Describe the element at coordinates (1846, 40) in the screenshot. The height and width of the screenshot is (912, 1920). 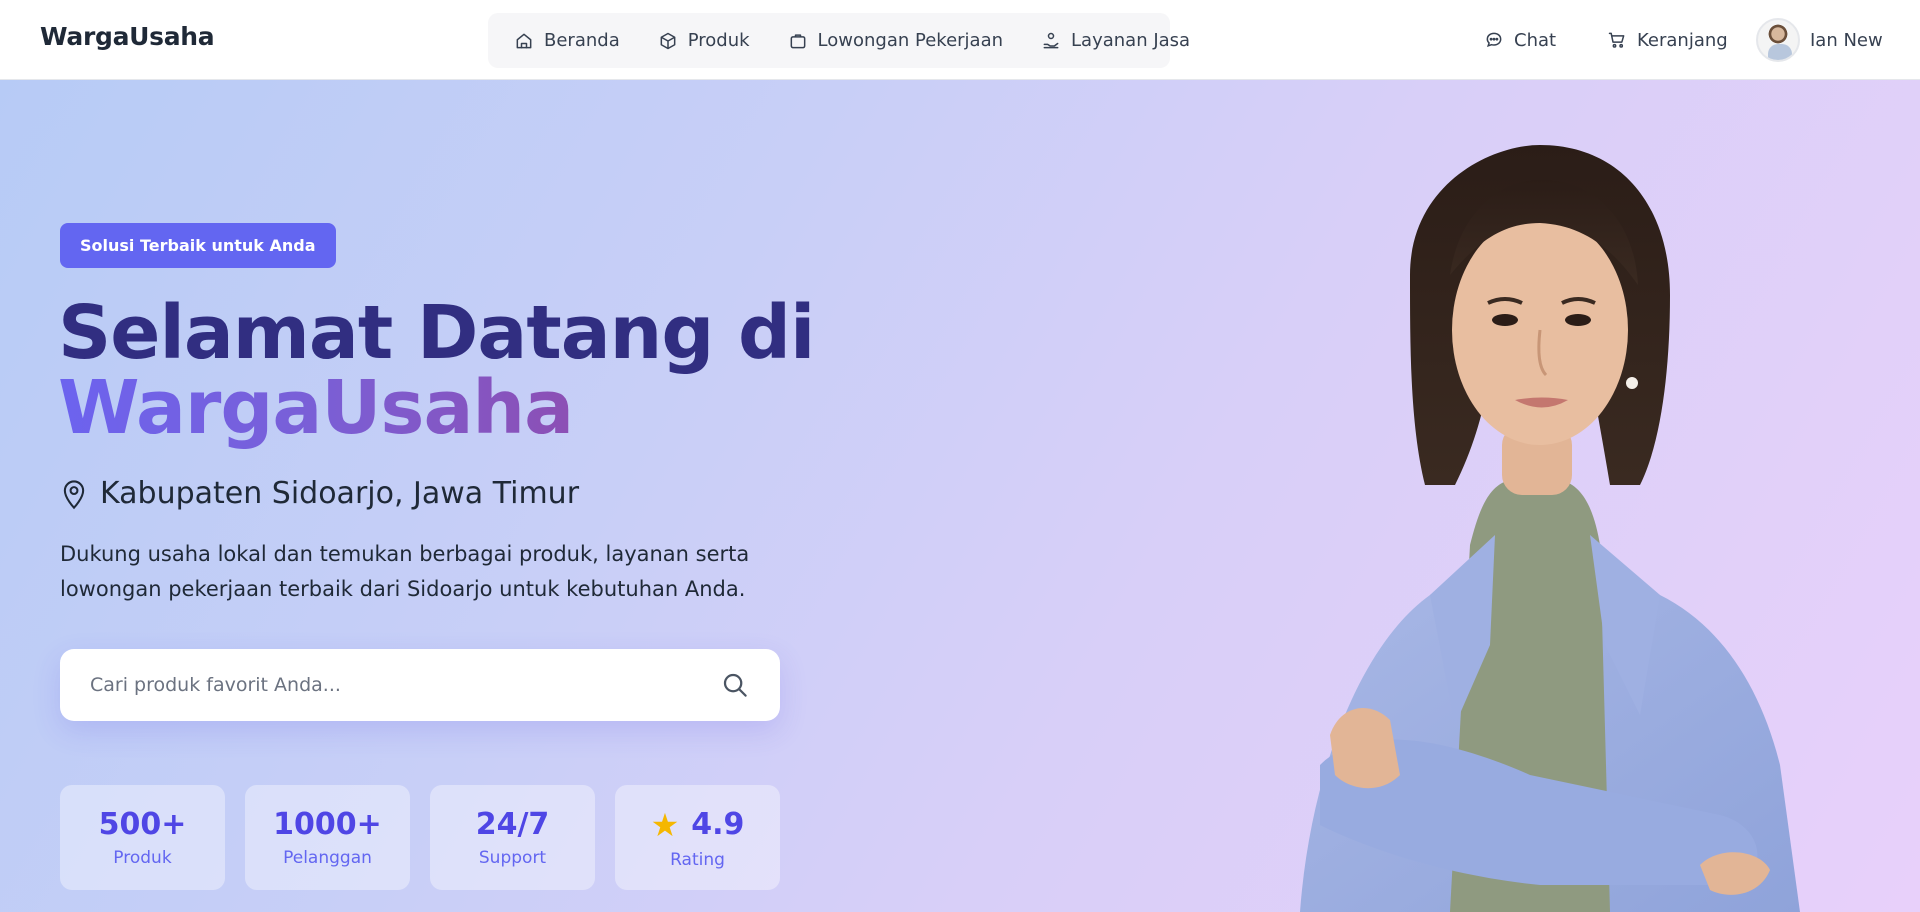
I see `user-name: Ian New` at that location.